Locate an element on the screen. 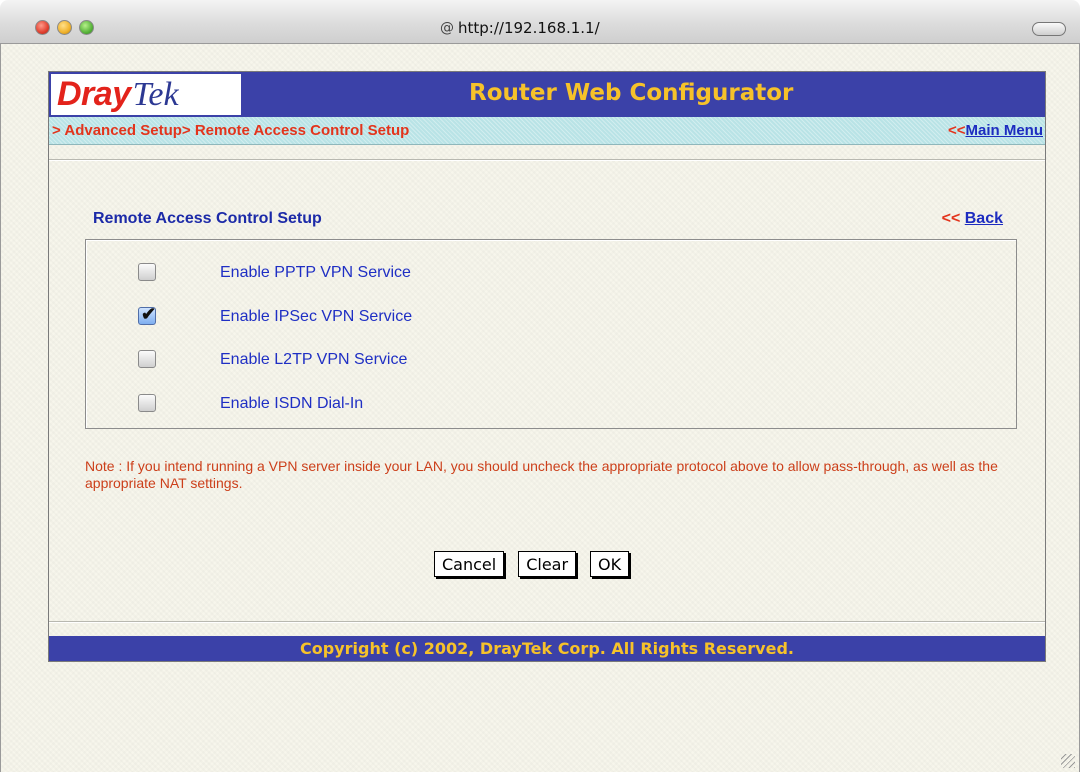  divider-bottom is located at coordinates (547, 622).